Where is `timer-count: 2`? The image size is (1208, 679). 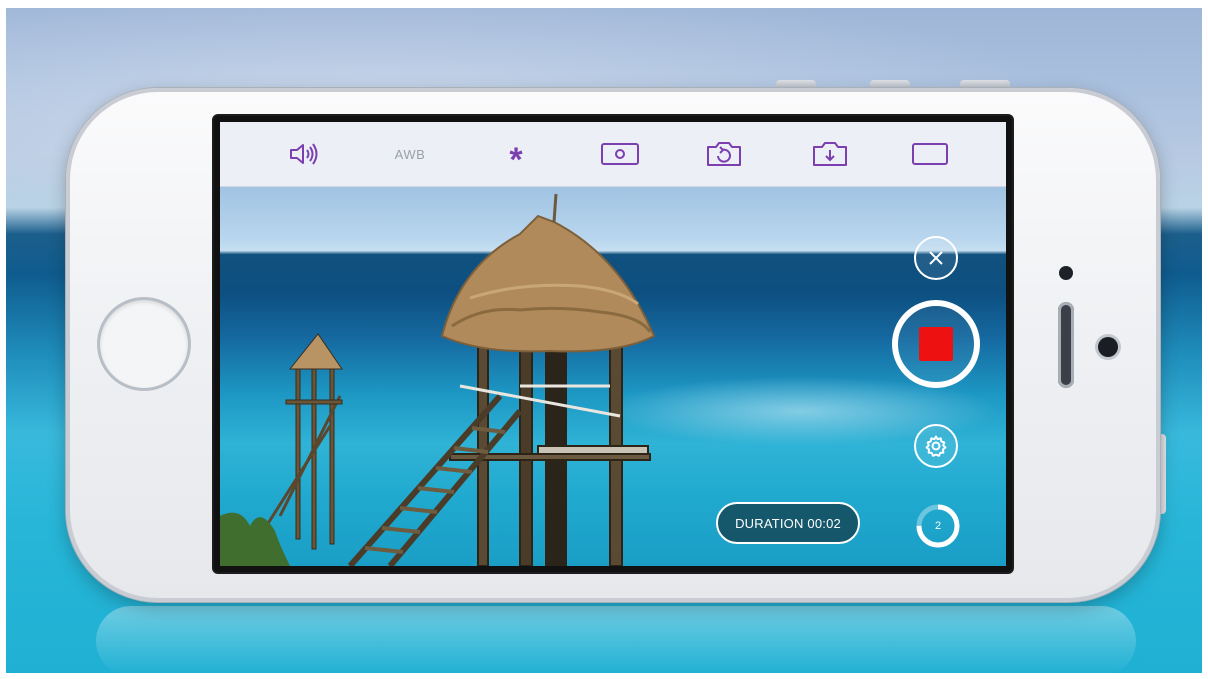
timer-count: 2 is located at coordinates (938, 526).